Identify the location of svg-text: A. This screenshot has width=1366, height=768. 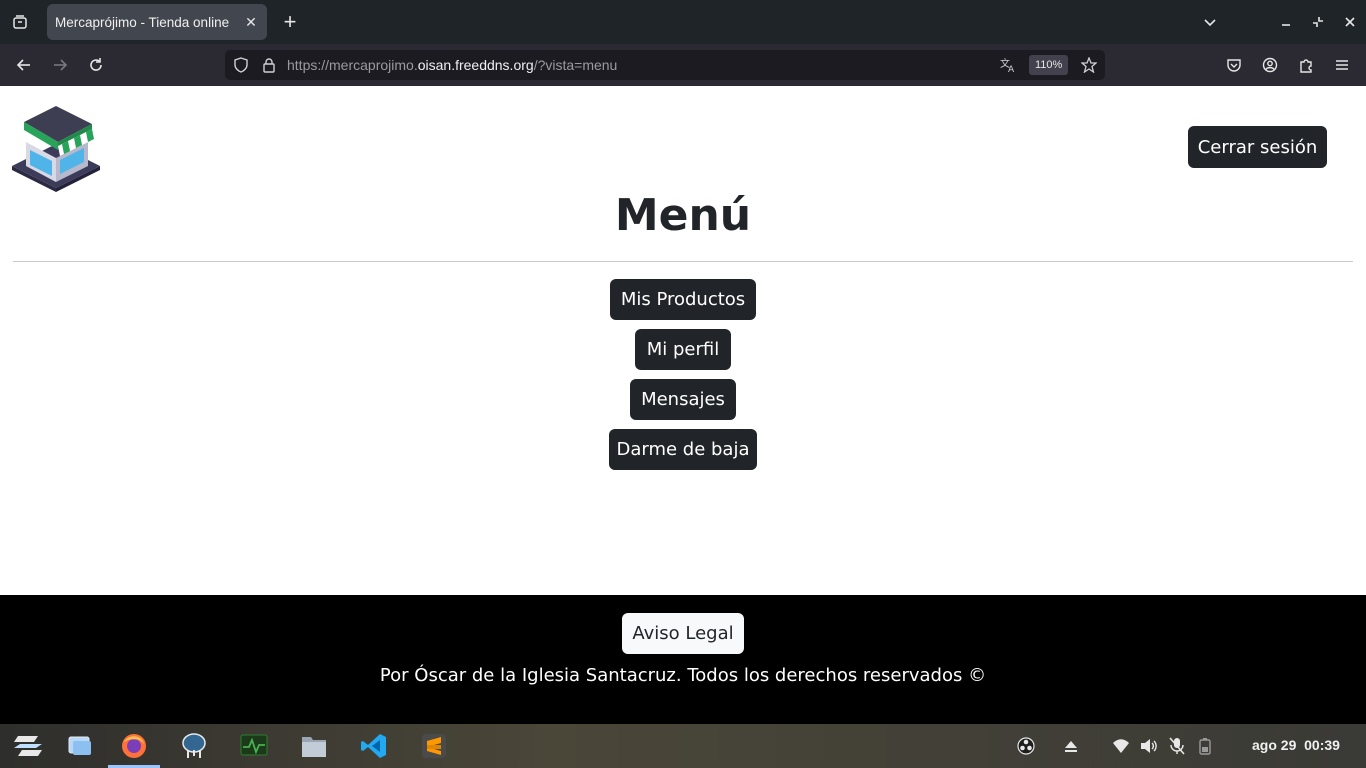
(1011, 69).